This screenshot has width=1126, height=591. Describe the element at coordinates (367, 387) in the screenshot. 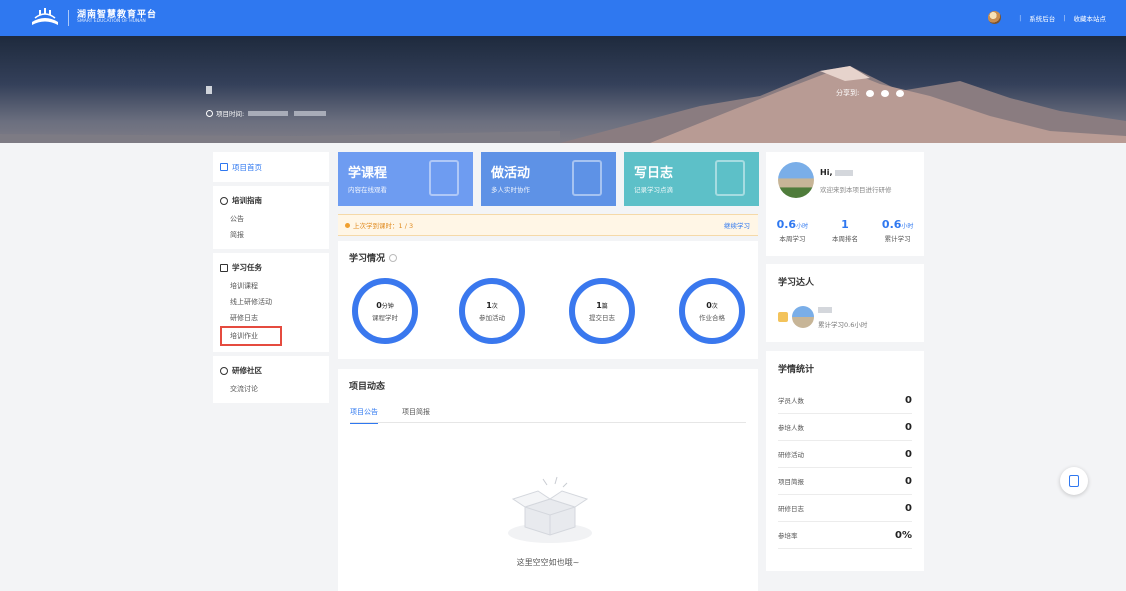

I see `dynamics-title: 项目动态` at that location.